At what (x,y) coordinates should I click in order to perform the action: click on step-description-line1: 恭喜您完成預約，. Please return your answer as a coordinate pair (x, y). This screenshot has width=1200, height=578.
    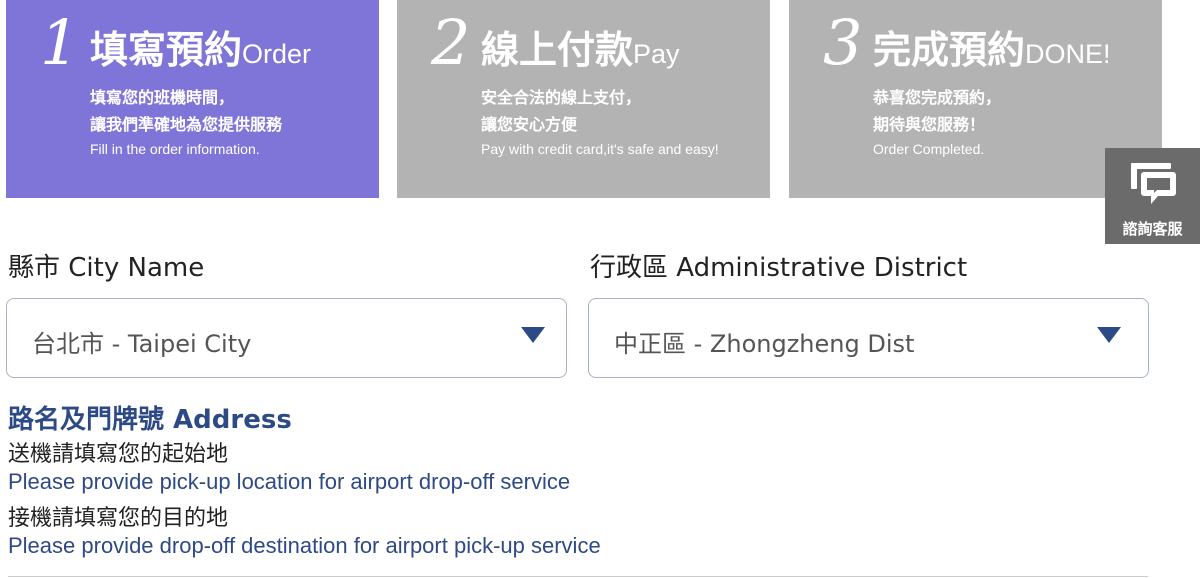
    Looking at the image, I should click on (937, 97).